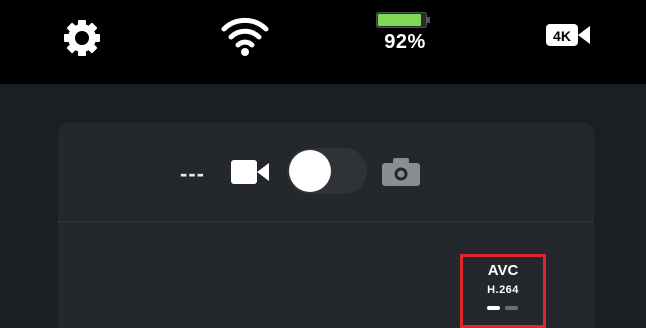  I want to click on wifi-icon, so click(245, 36).